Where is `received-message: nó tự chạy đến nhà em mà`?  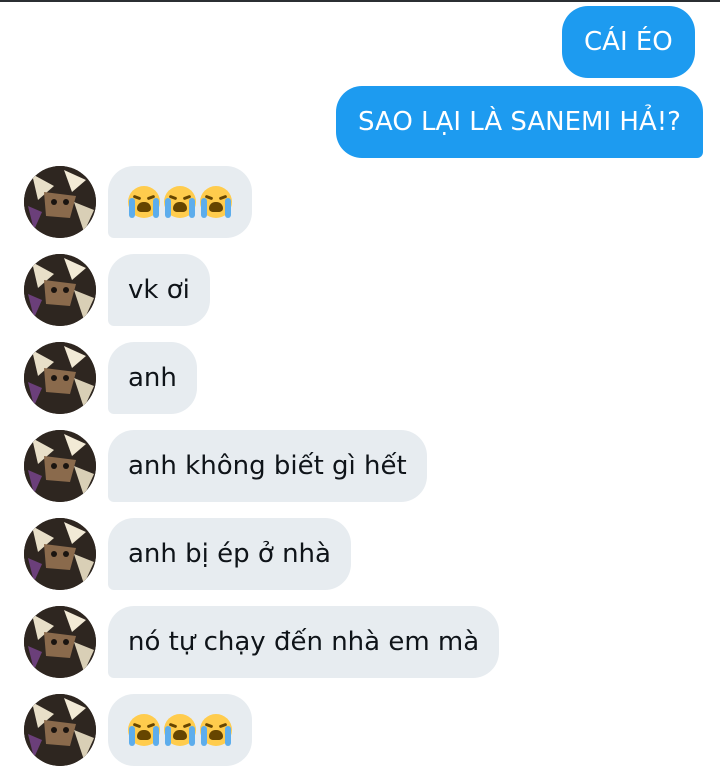
received-message: nó tự chạy đến nhà em mà is located at coordinates (304, 642).